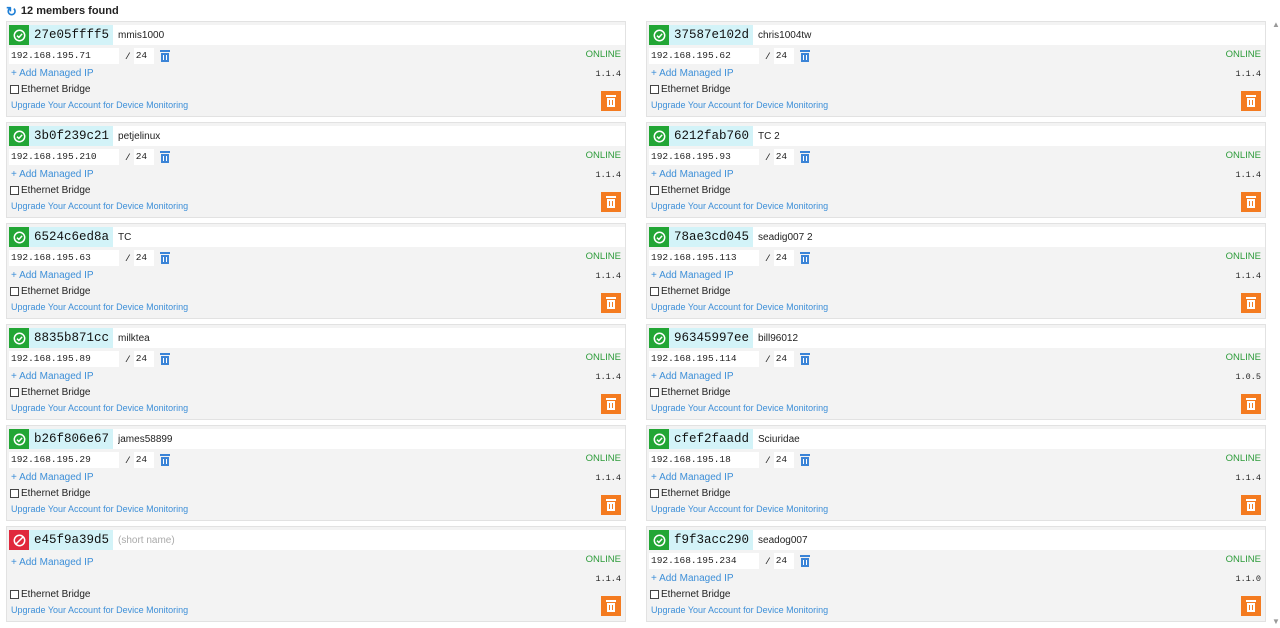 Image resolution: width=1280 pixels, height=628 pixels. I want to click on managed-ip-field: 192.168.195.89, so click(64, 359).